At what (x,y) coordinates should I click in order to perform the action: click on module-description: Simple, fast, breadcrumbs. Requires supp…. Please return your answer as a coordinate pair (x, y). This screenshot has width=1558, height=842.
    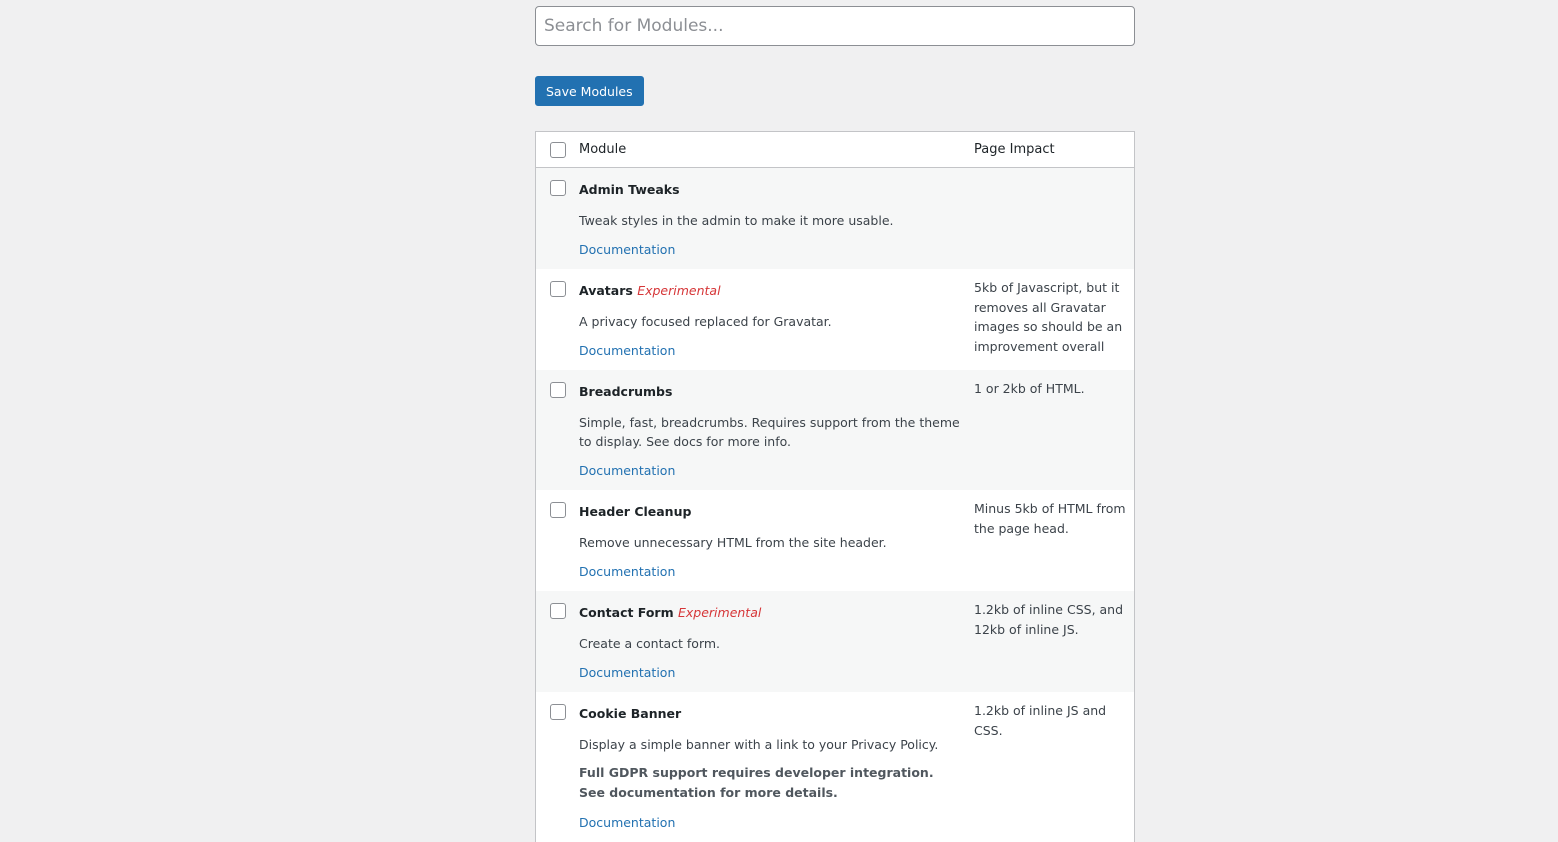
    Looking at the image, I should click on (769, 432).